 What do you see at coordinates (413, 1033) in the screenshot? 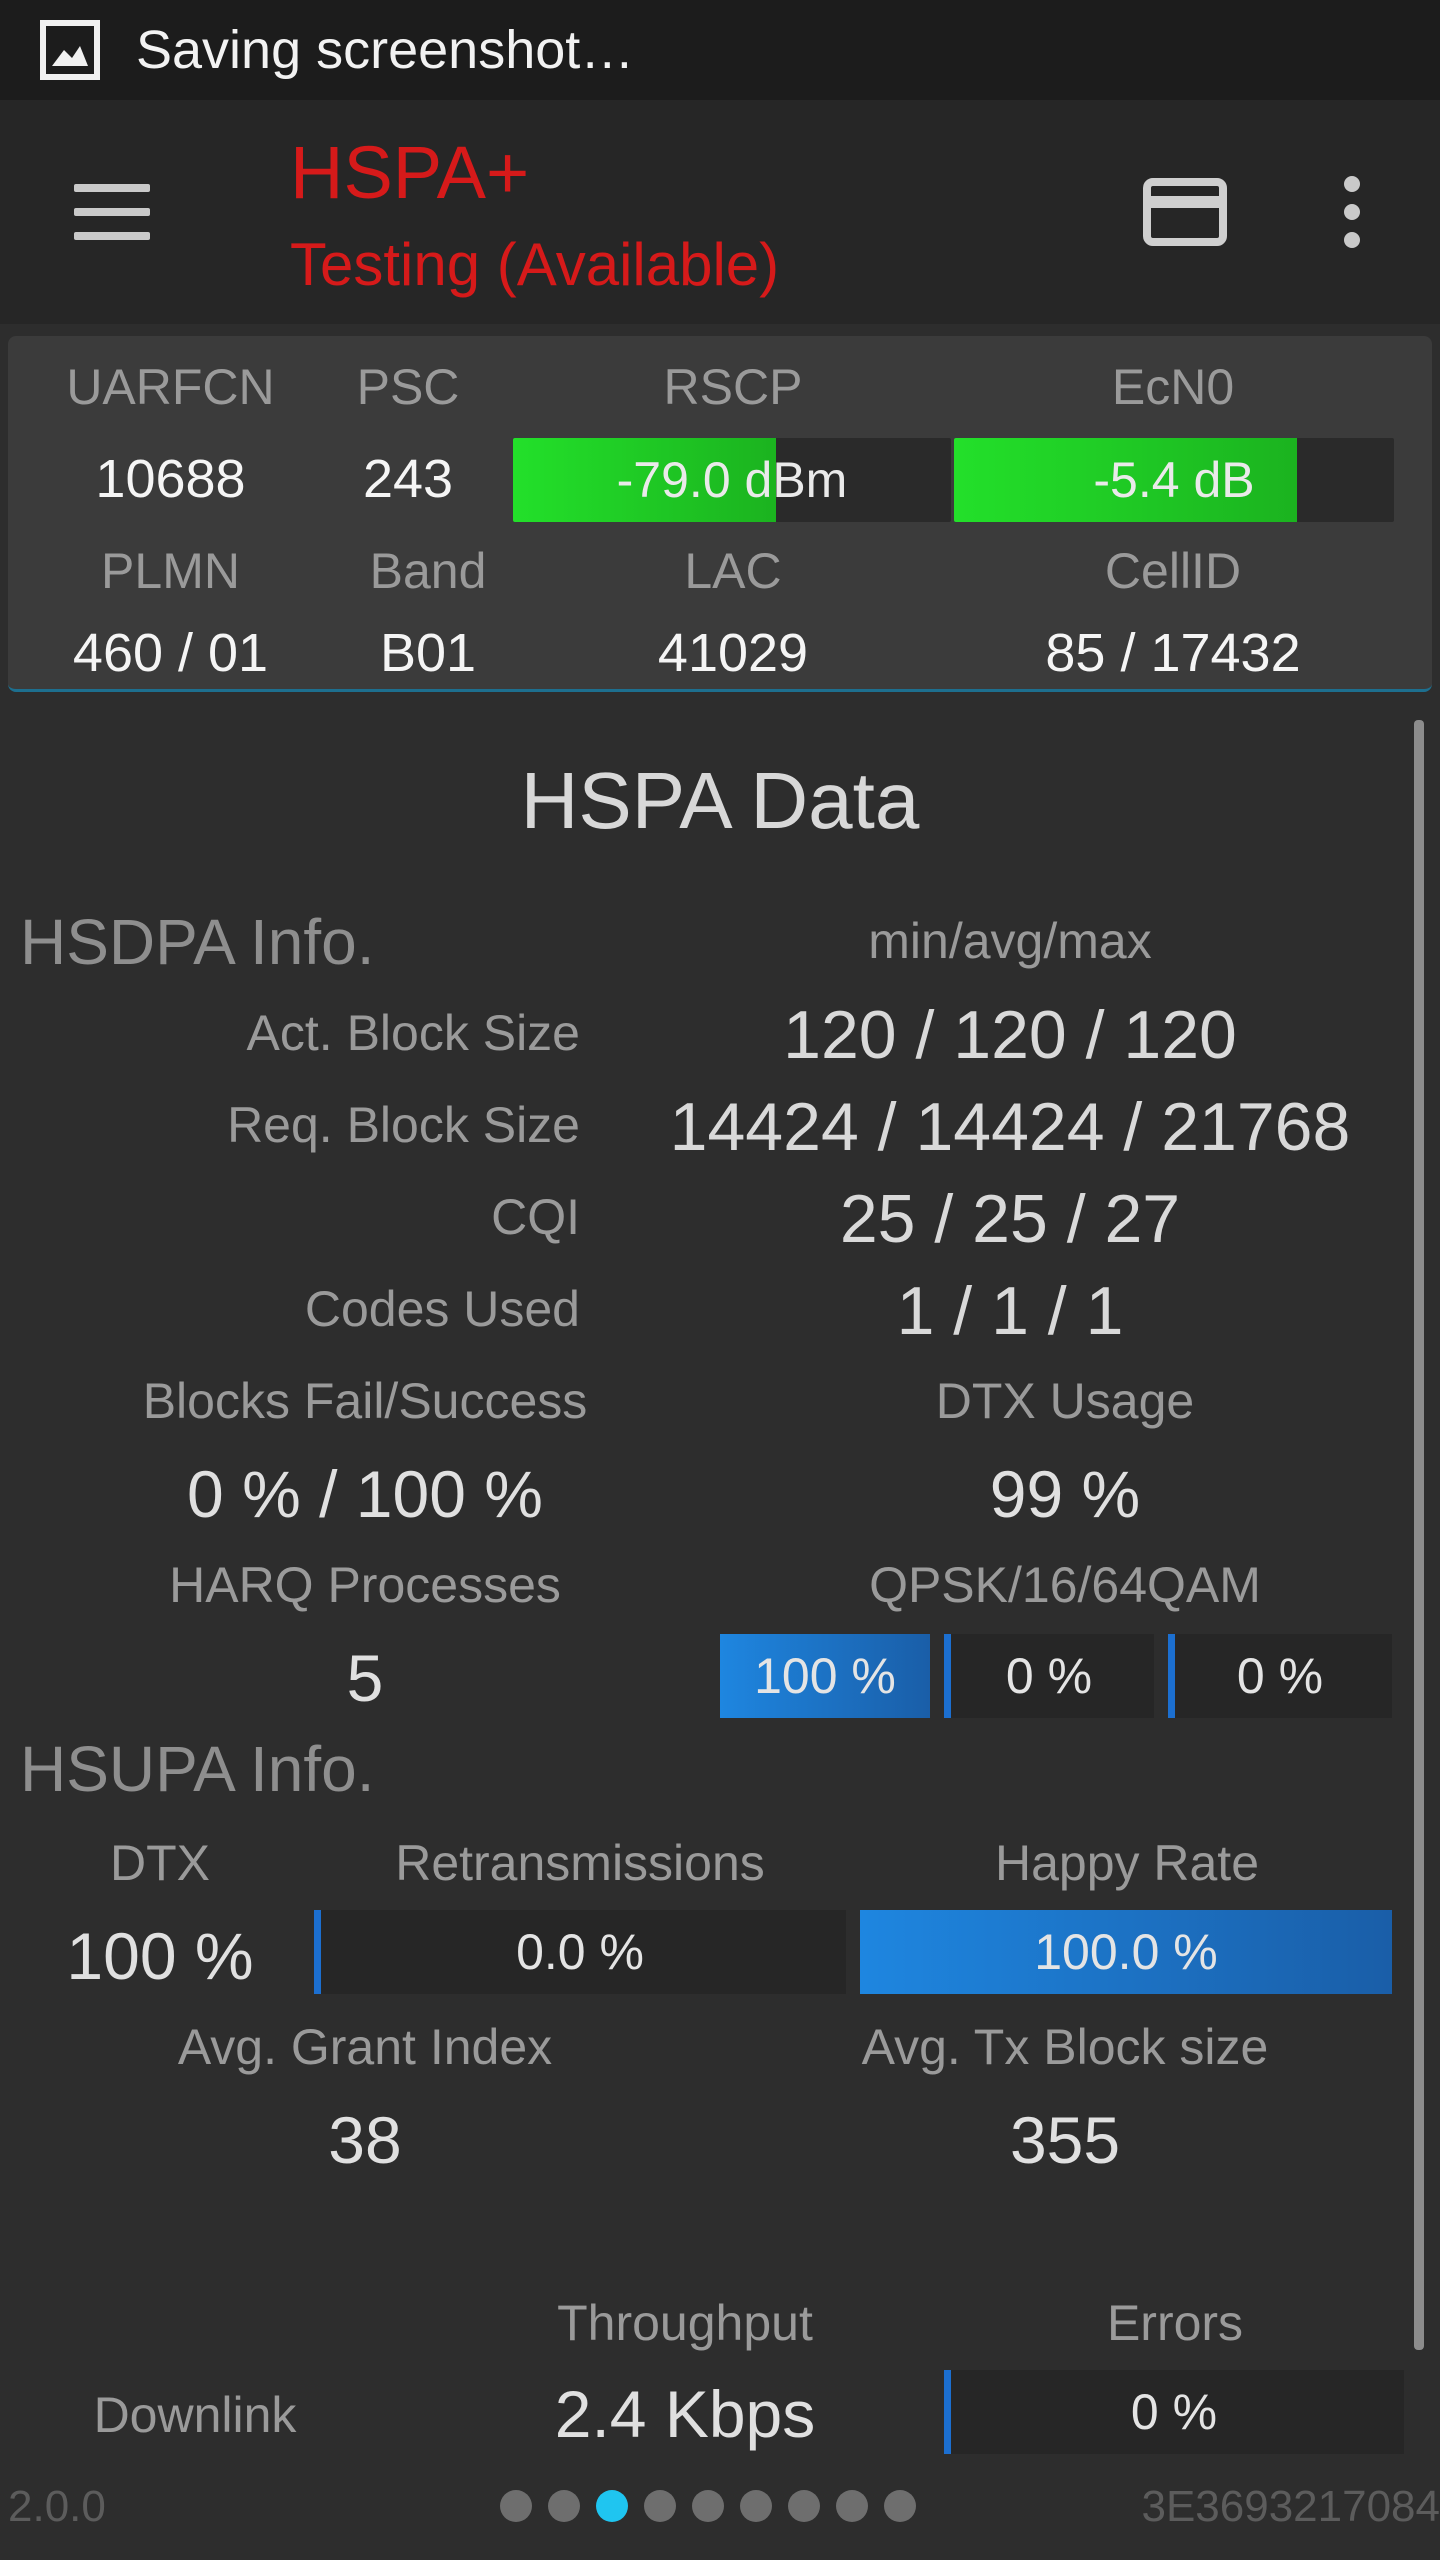
I see `act-block-size-label: Act. Block Size` at bounding box center [413, 1033].